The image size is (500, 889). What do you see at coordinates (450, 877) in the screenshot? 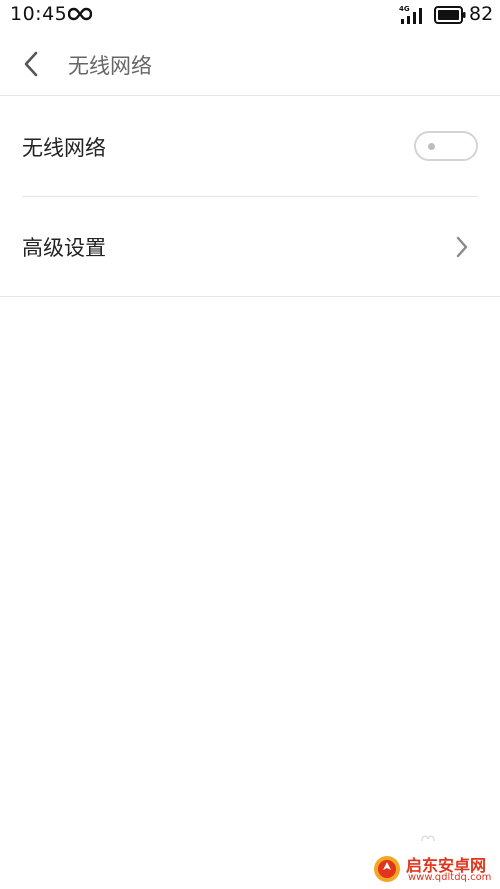
I see `watermark-url: www.qdltdq.com` at bounding box center [450, 877].